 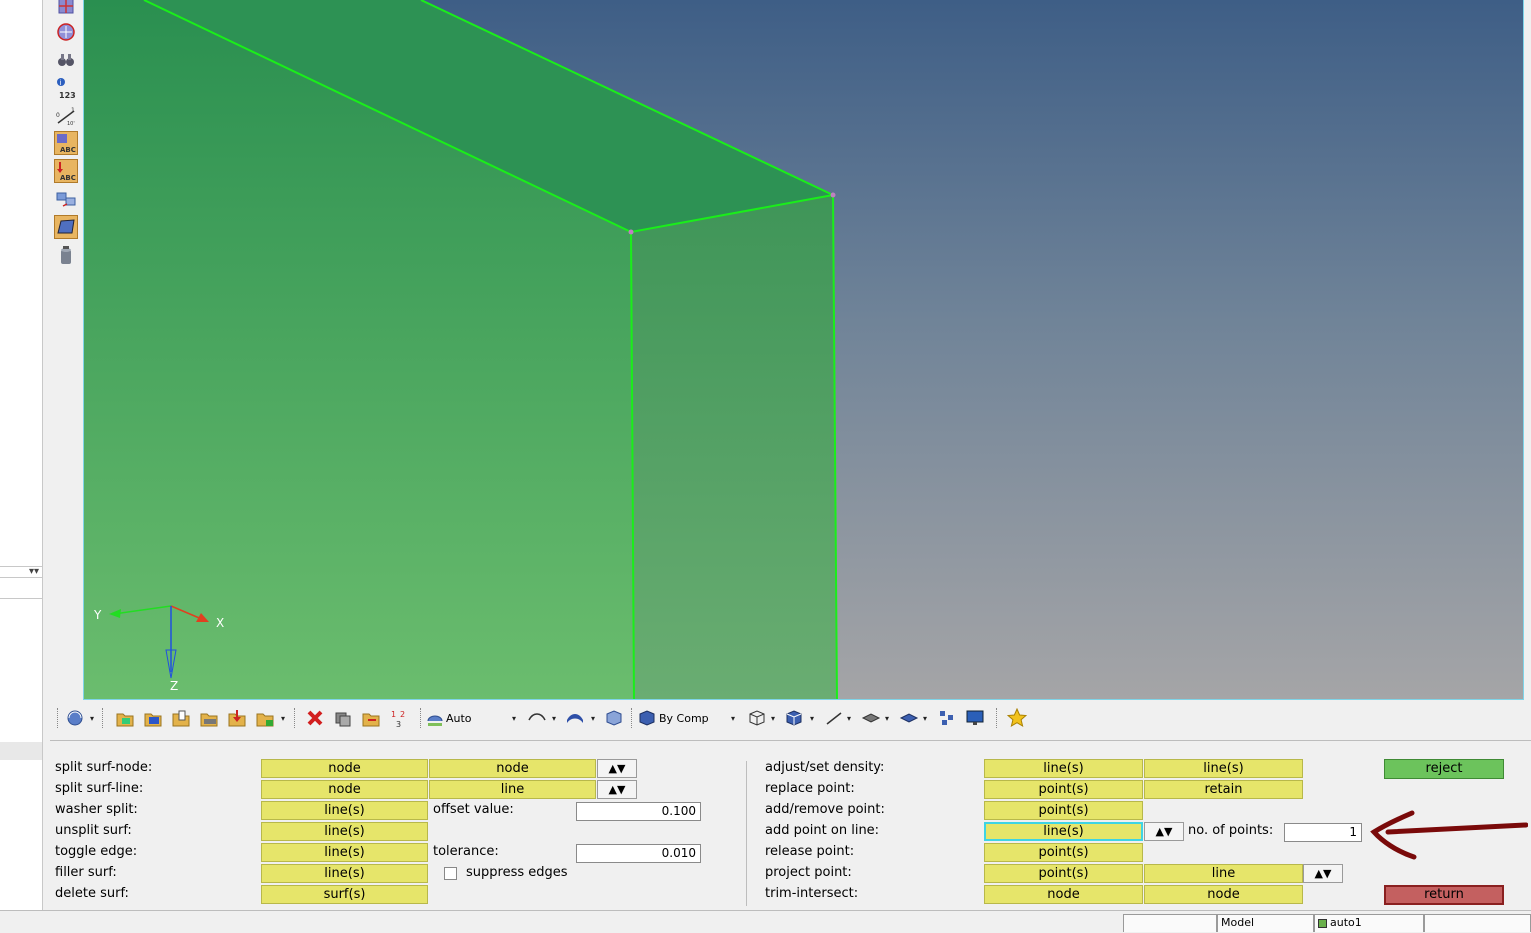 What do you see at coordinates (1323, 873) in the screenshot?
I see `project-point-toggle: ▲▼` at bounding box center [1323, 873].